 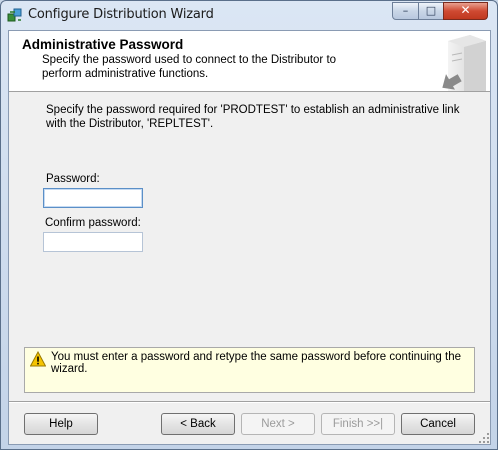 I want to click on window-title: Configure Distribution Wizard, so click(x=121, y=14).